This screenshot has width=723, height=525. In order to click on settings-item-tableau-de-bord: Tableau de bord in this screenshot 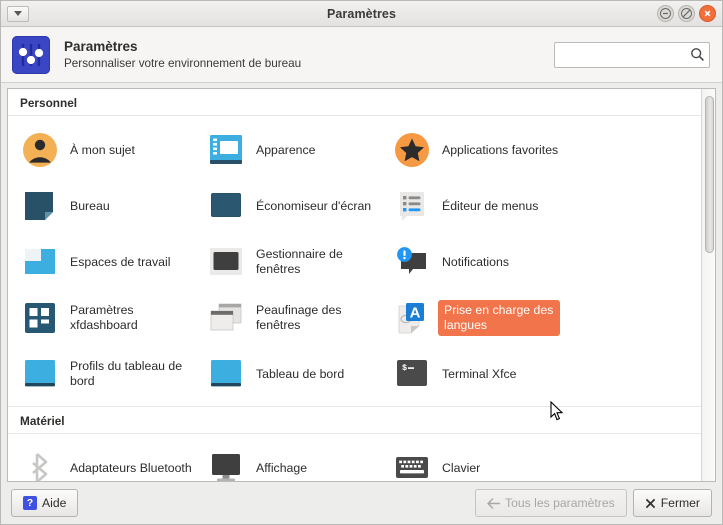, I will do `click(294, 374)`.